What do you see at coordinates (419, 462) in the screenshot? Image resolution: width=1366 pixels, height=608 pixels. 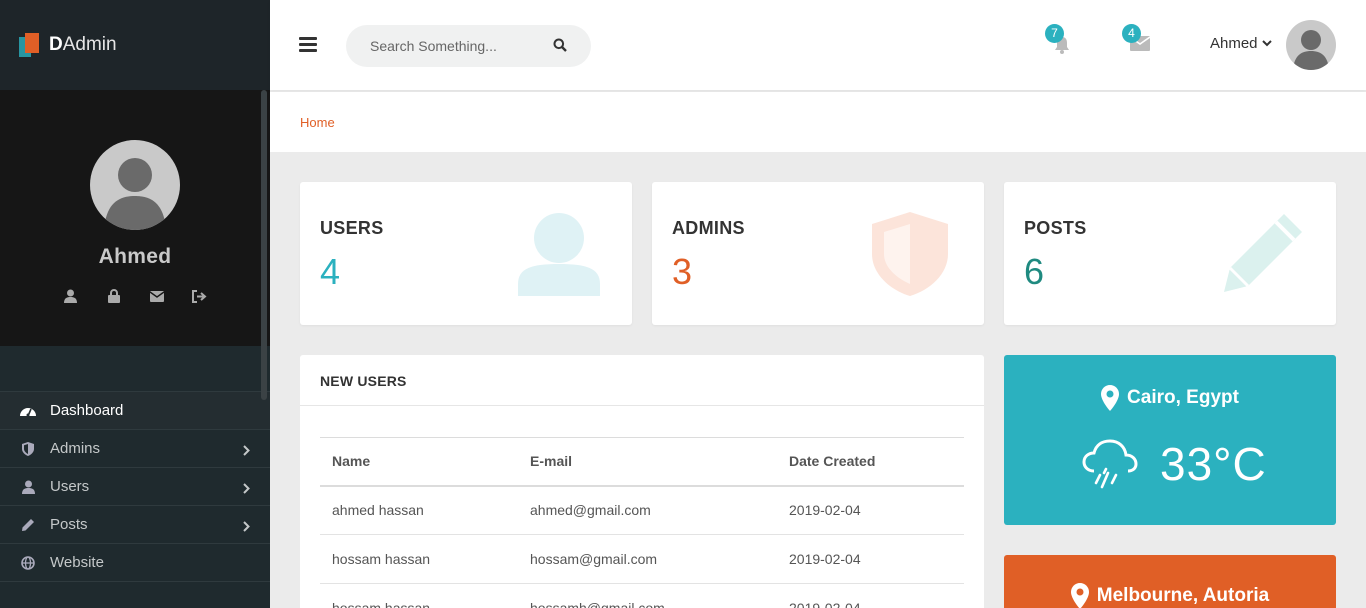 I see `column-header: Name` at bounding box center [419, 462].